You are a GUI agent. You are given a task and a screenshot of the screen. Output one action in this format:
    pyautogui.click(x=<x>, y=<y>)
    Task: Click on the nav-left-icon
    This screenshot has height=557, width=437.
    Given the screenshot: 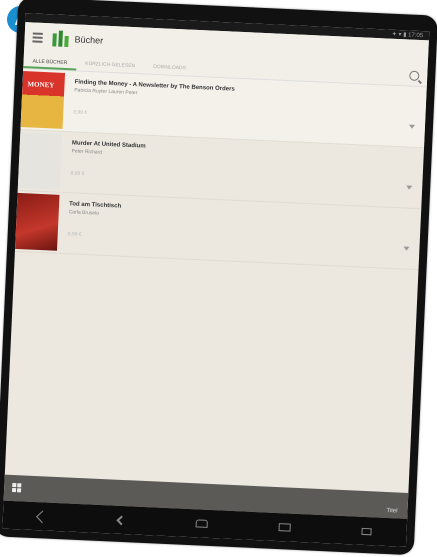 What is the action you would take?
    pyautogui.click(x=43, y=516)
    